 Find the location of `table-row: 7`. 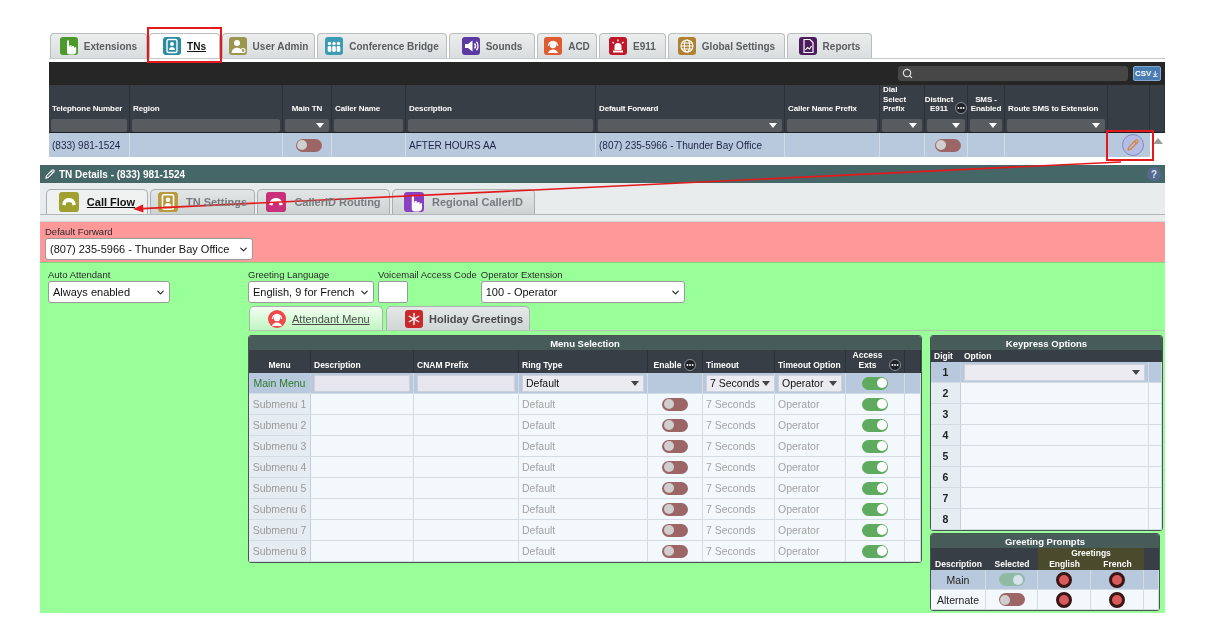

table-row: 7 is located at coordinates (1046, 498).